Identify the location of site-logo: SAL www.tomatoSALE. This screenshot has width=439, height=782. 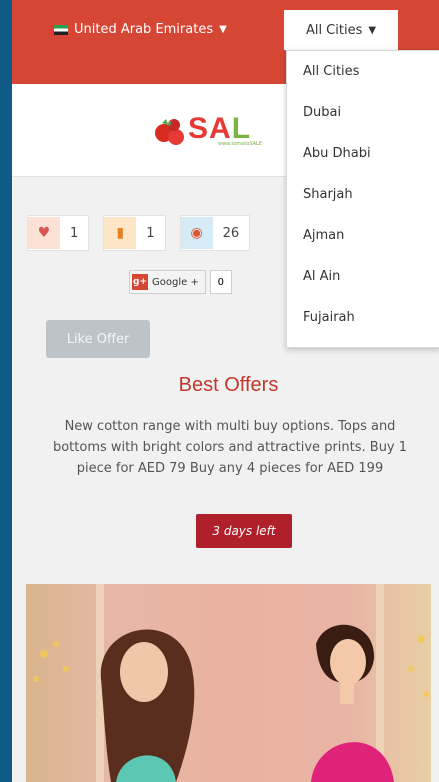
(207, 129).